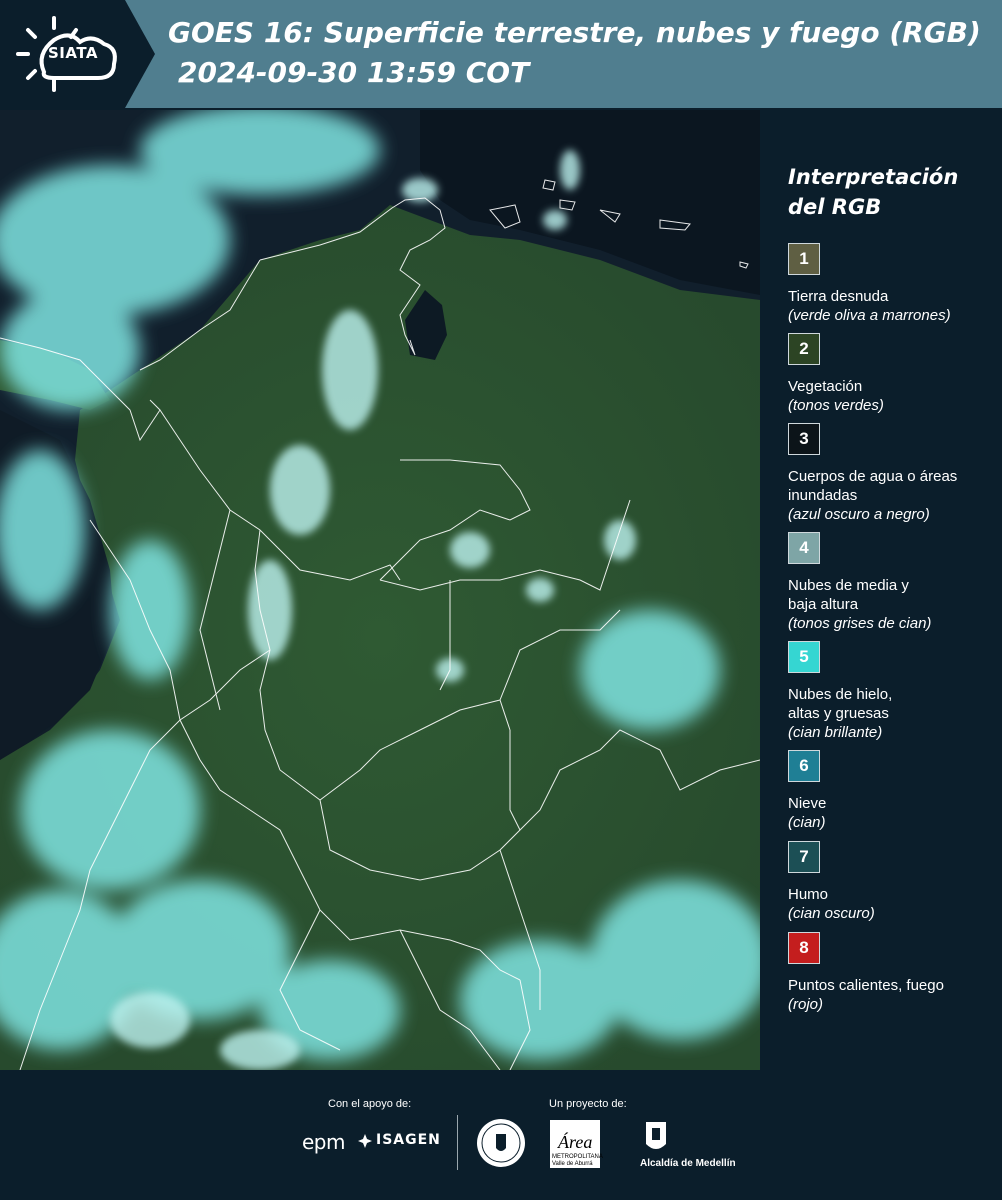 The height and width of the screenshot is (1200, 1002). I want to click on legend-swatch: 7, so click(804, 857).